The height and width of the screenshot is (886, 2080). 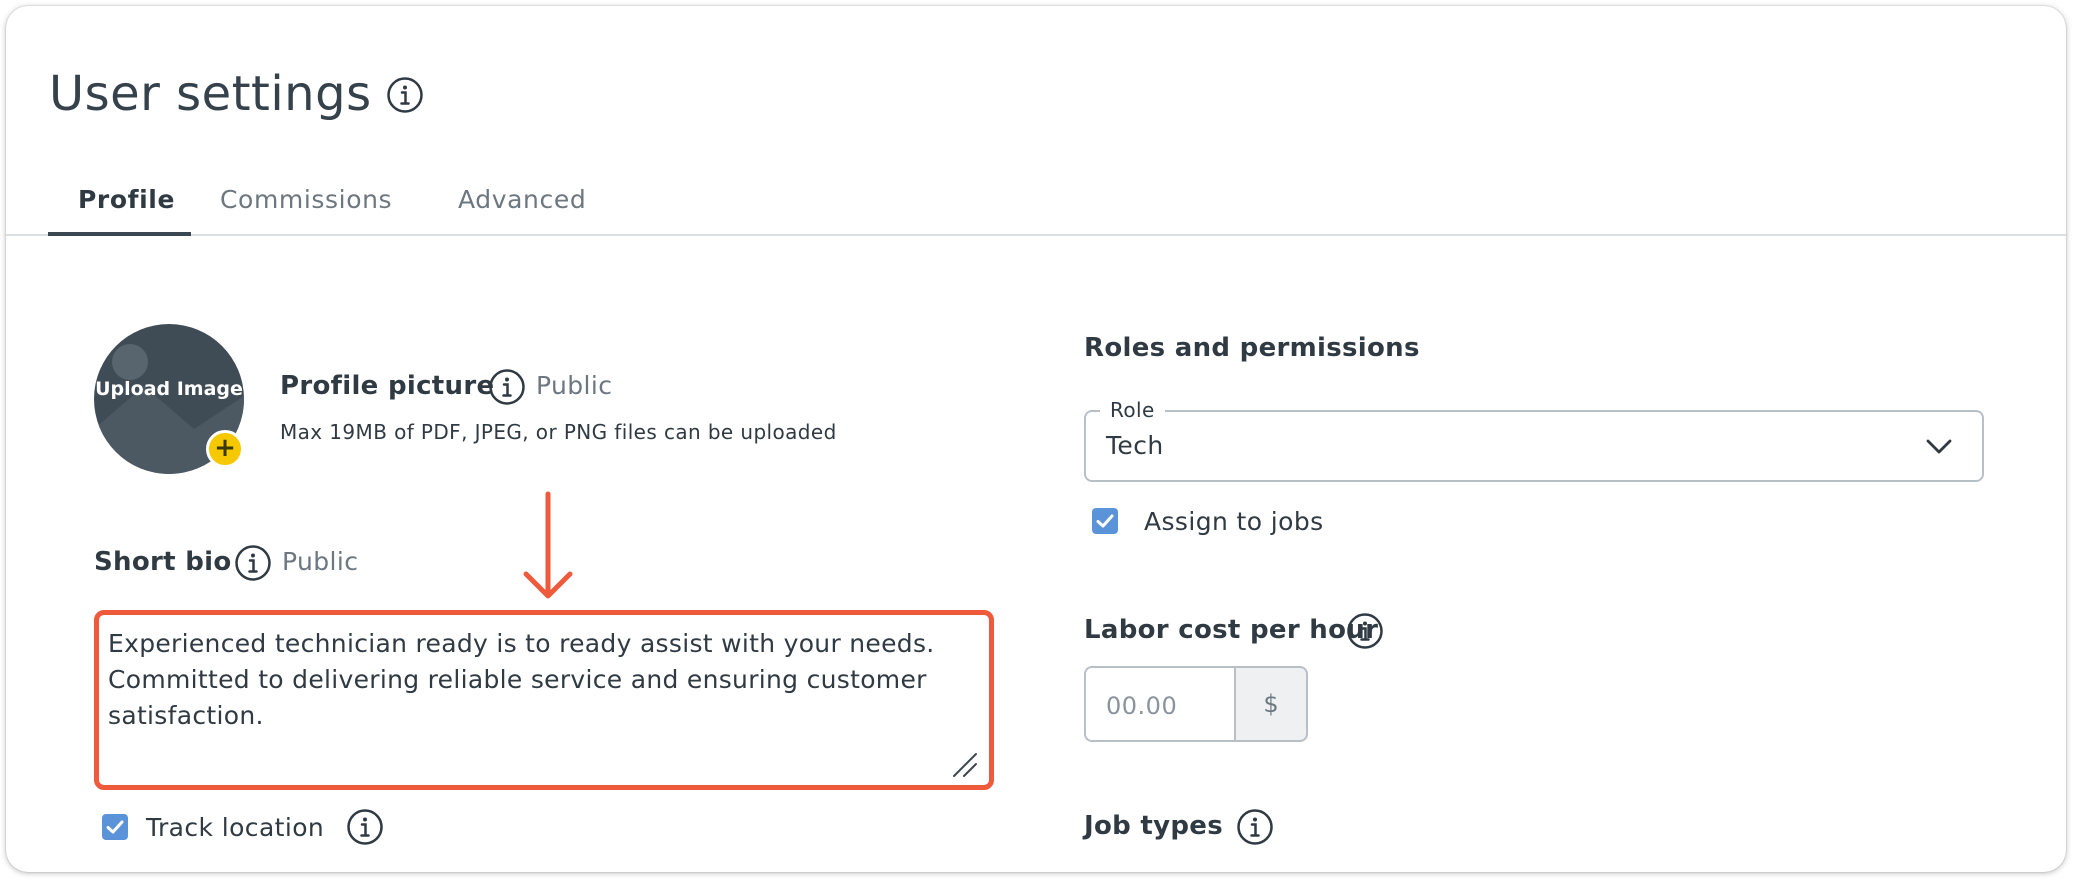 What do you see at coordinates (1255, 827) in the screenshot?
I see `job-types-info-icon` at bounding box center [1255, 827].